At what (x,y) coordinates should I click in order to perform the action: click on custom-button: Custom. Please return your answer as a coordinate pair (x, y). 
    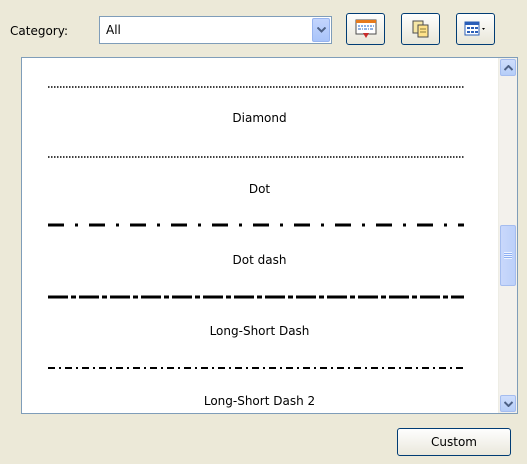
    Looking at the image, I should click on (454, 442).